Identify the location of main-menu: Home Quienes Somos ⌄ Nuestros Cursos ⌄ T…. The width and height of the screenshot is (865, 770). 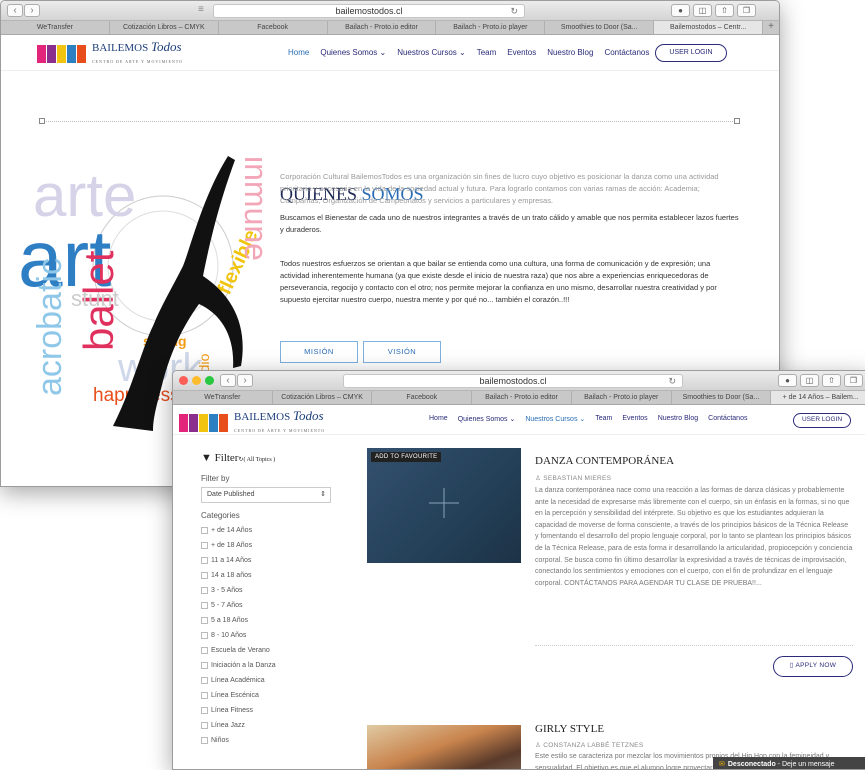
(593, 419).